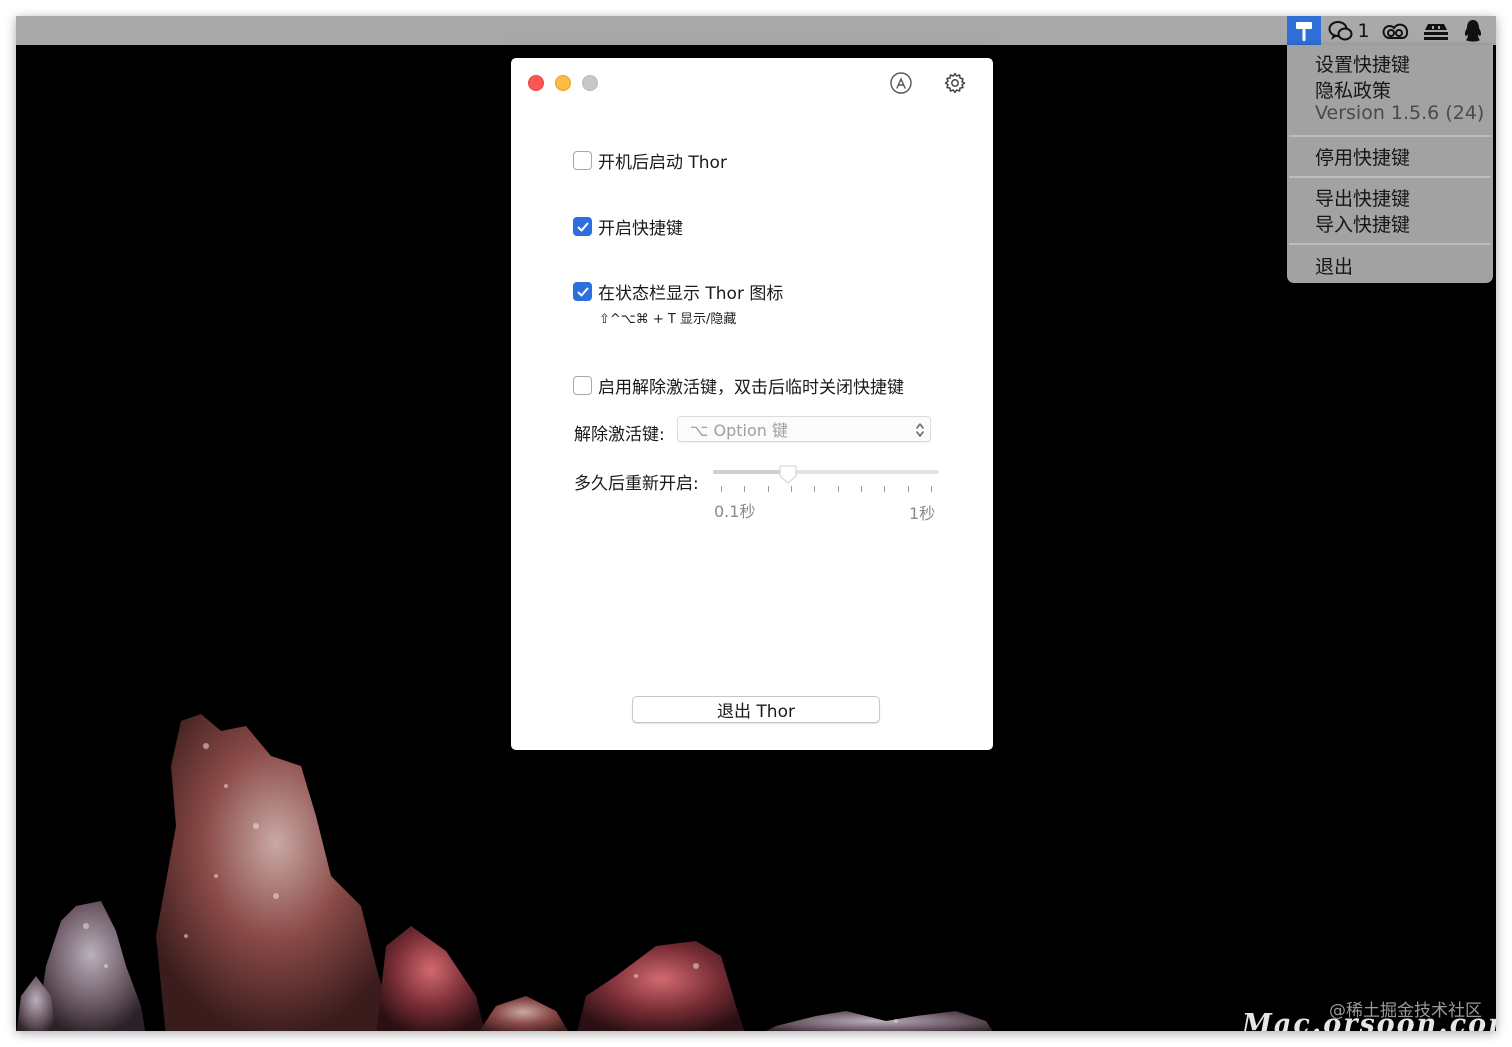 The height and width of the screenshot is (1047, 1512). I want to click on menu-bar: 1, so click(756, 30).